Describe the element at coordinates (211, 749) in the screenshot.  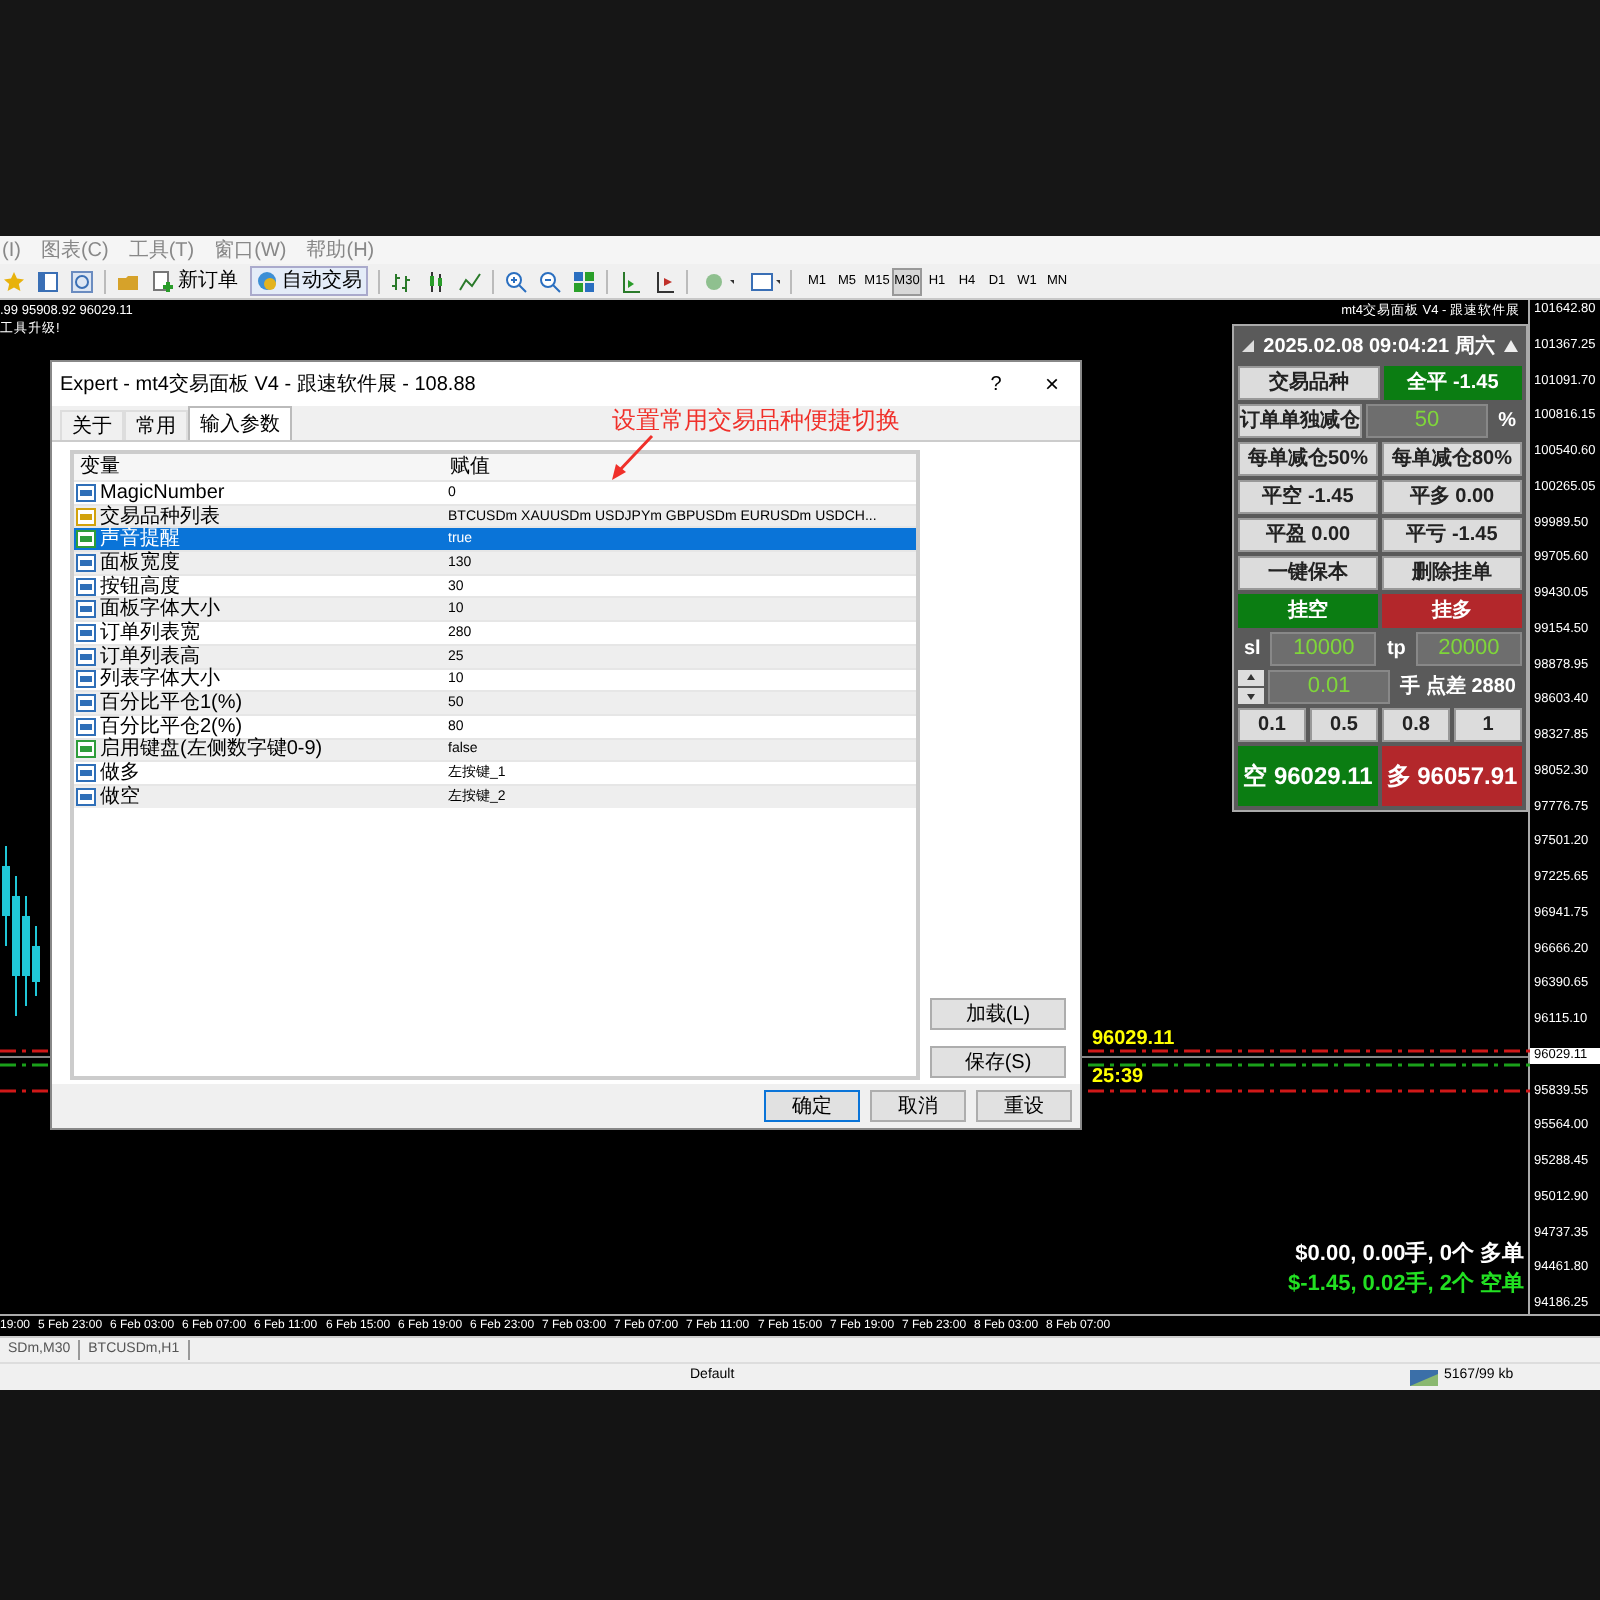
I see `parameter-name: 启用键盘(左侧数字键0-9)` at that location.